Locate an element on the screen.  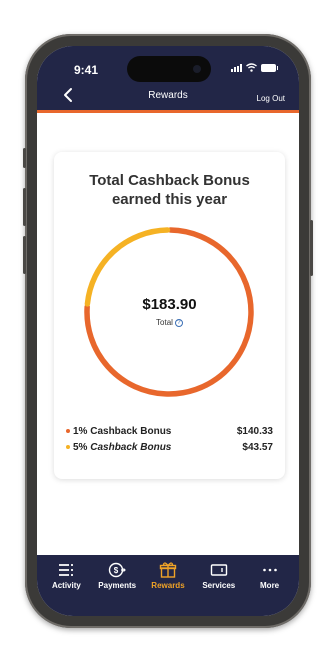
tab-rewards: Rewards is located at coordinates (168, 588).